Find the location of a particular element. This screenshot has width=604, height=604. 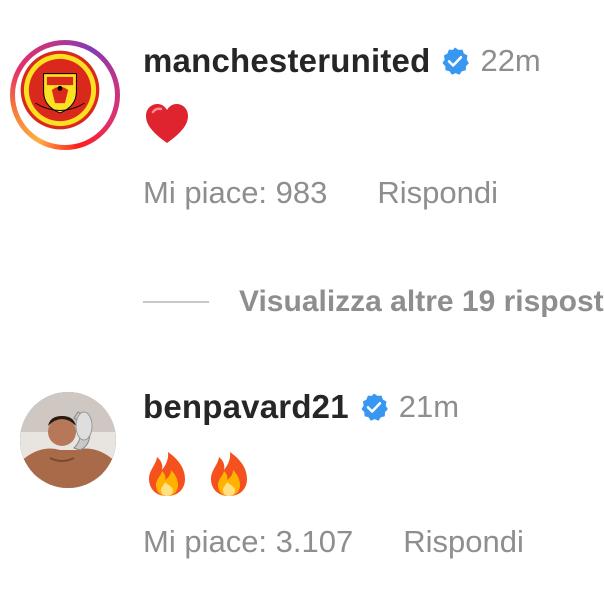

username: manchesterunited is located at coordinates (286, 61).